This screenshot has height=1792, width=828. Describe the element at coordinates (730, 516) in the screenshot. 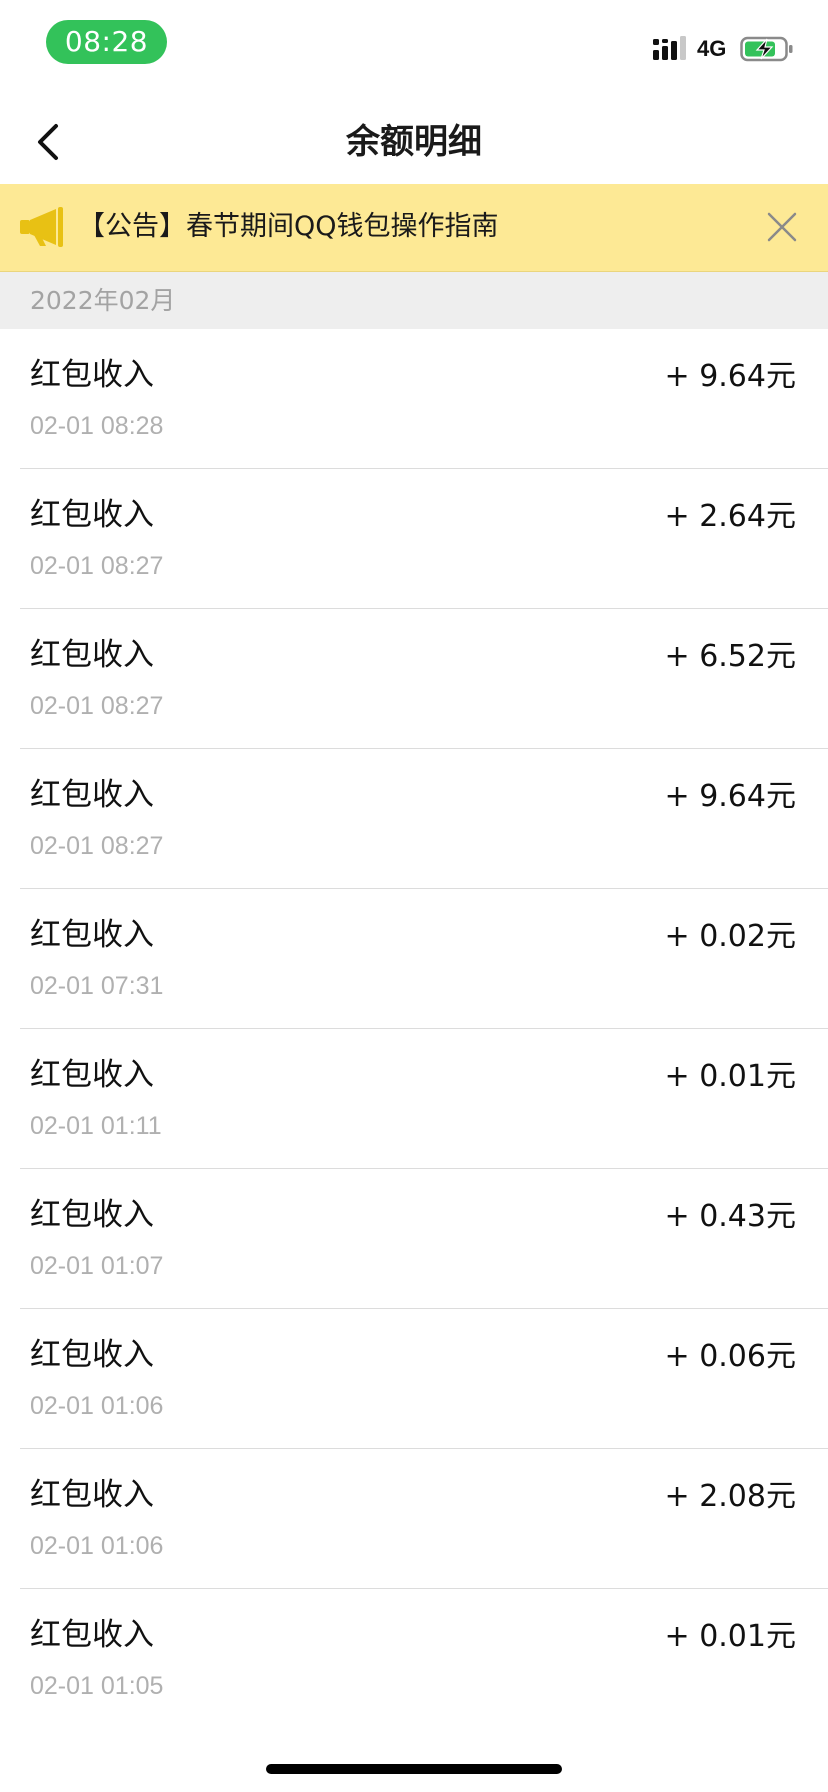

I see `record-amount: + 2.64元` at that location.